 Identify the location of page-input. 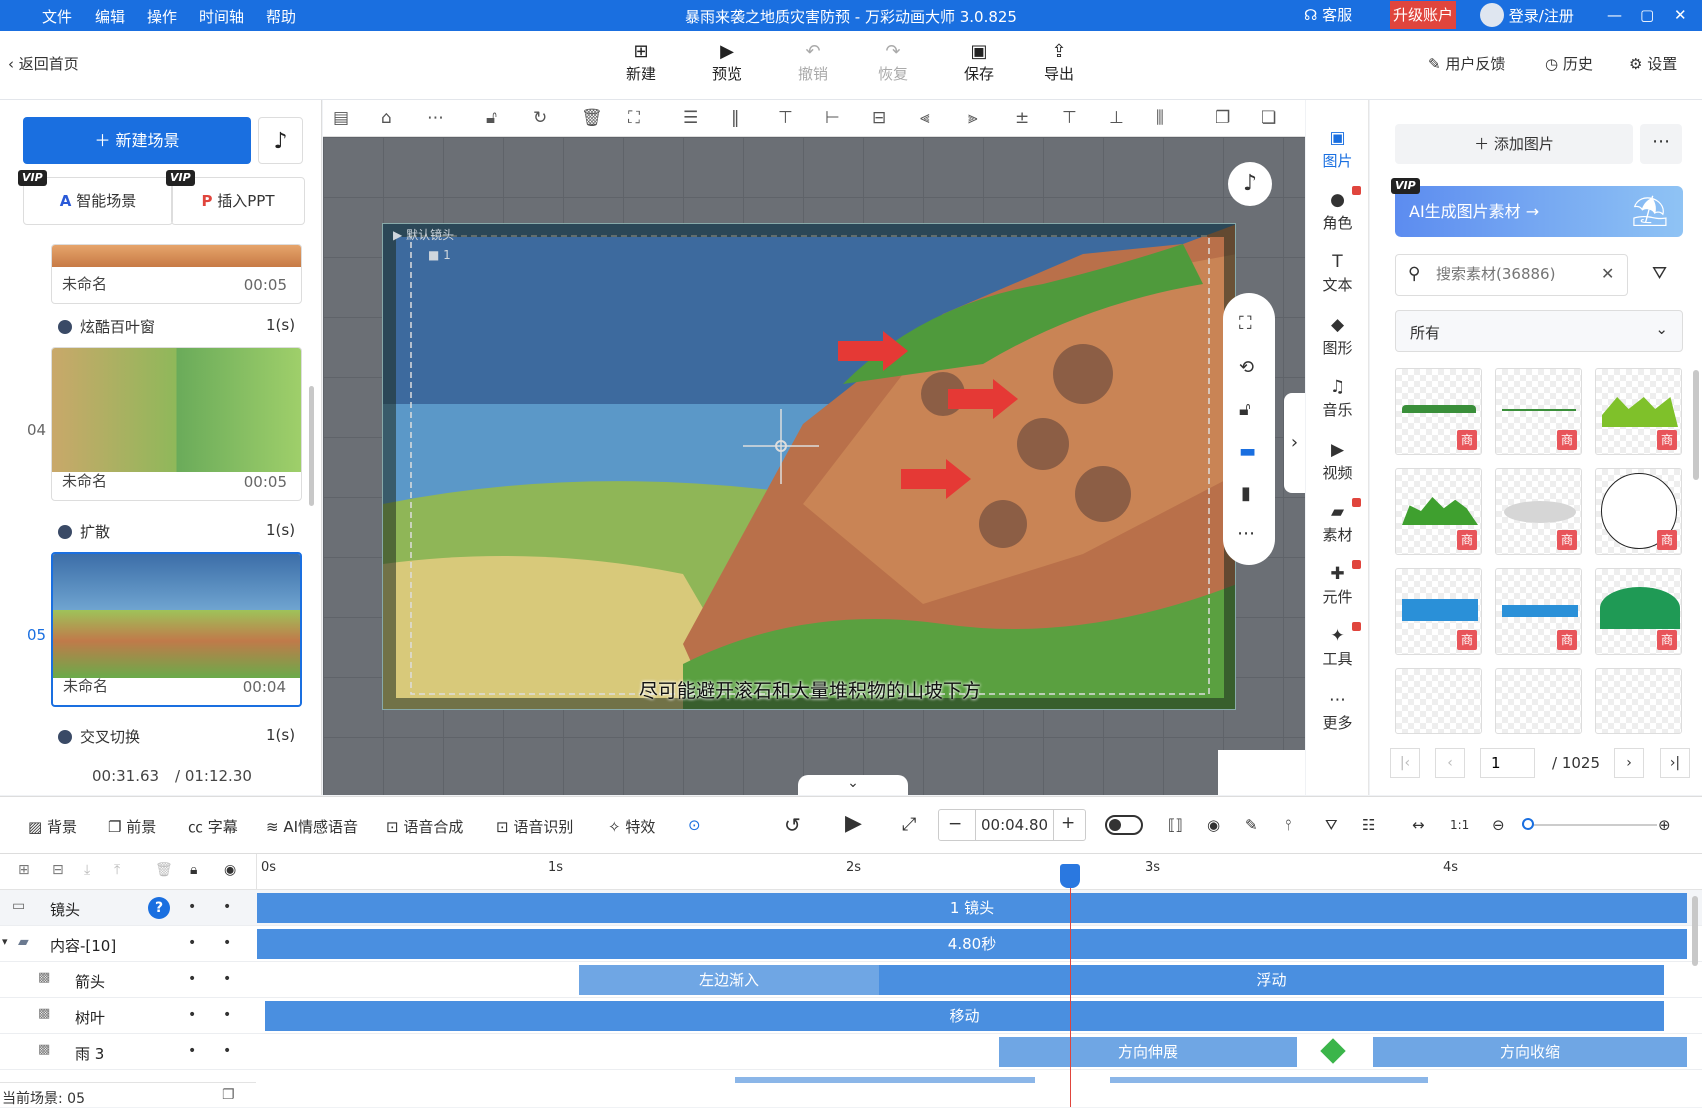
(1507, 763).